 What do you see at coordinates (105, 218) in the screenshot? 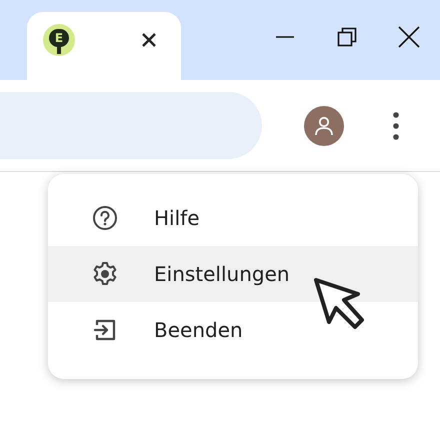
I see `help-icon` at bounding box center [105, 218].